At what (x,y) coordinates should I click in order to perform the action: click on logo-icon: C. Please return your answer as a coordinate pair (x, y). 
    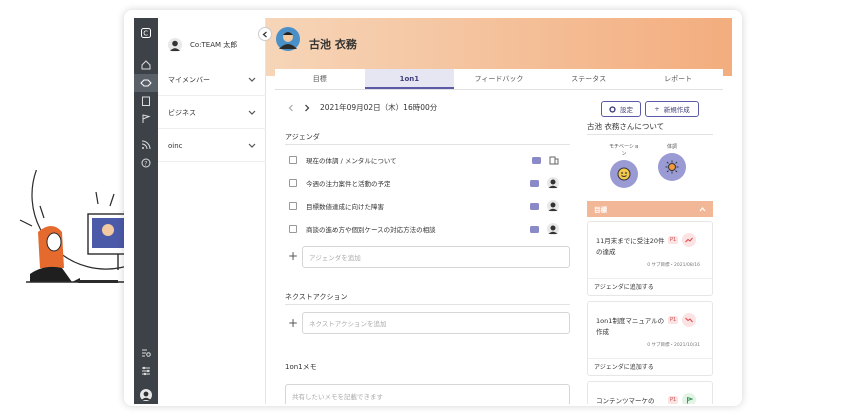
    Looking at the image, I should click on (146, 33).